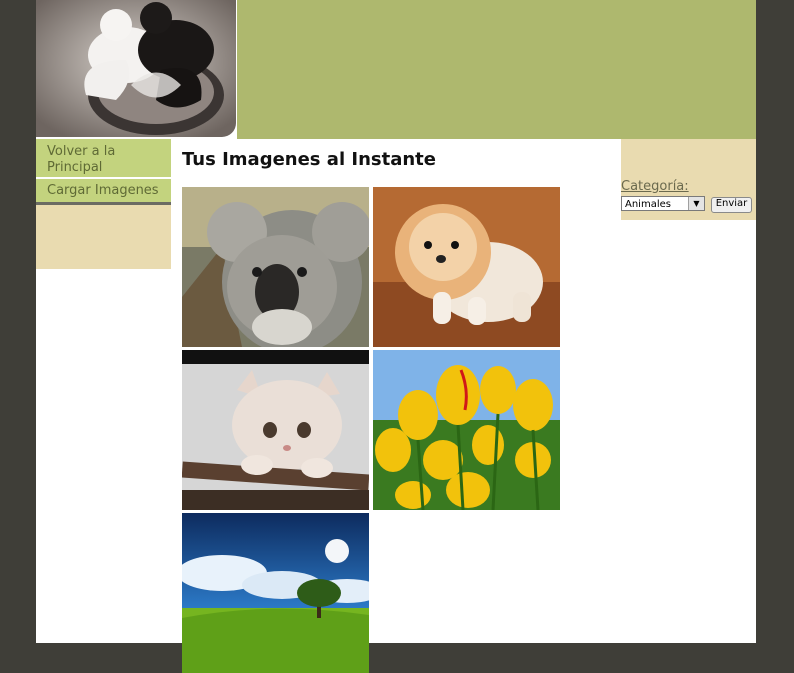  I want to click on right-sidebar: Categoría: Animales ▼ Enviar, so click(688, 179).